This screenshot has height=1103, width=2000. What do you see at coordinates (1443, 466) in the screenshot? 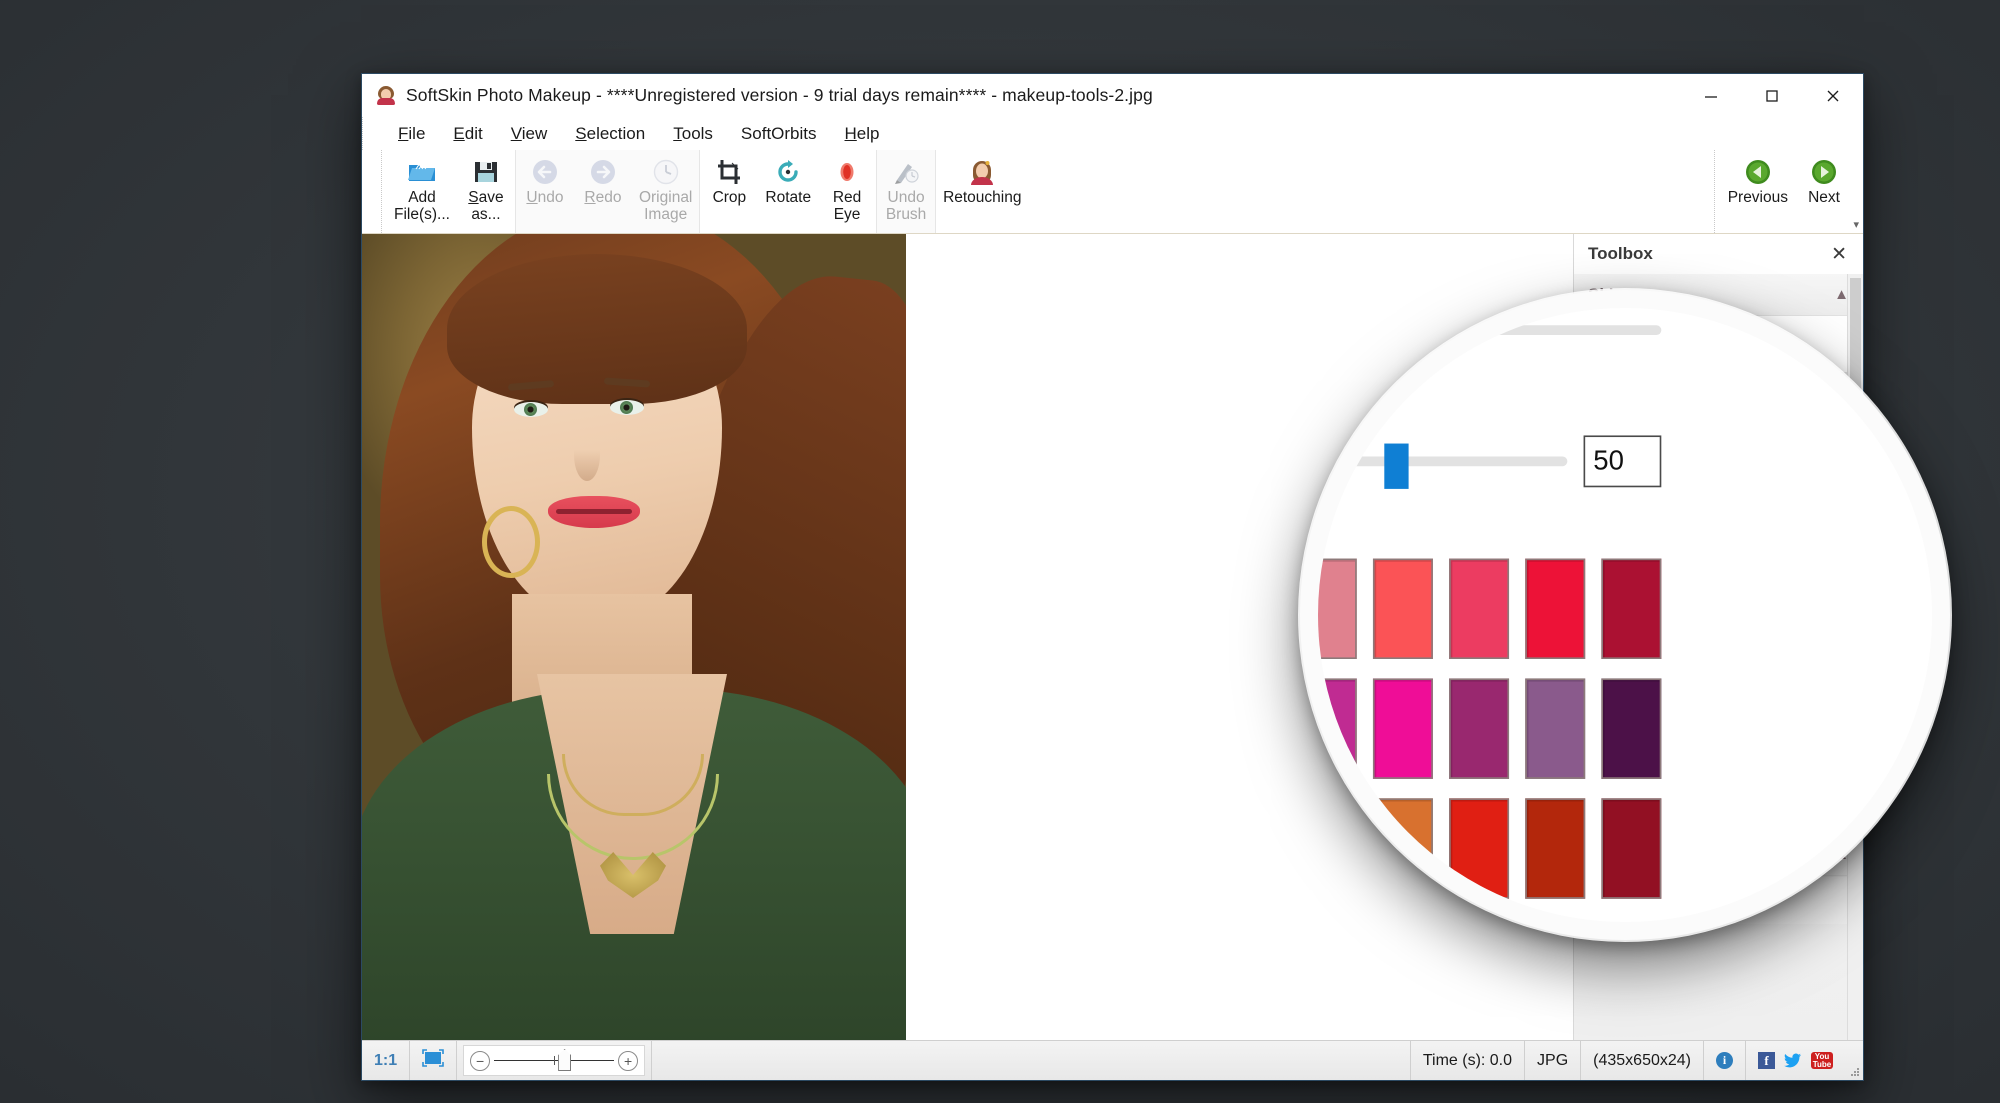
I see `lens-color-intensity-slider` at bounding box center [1443, 466].